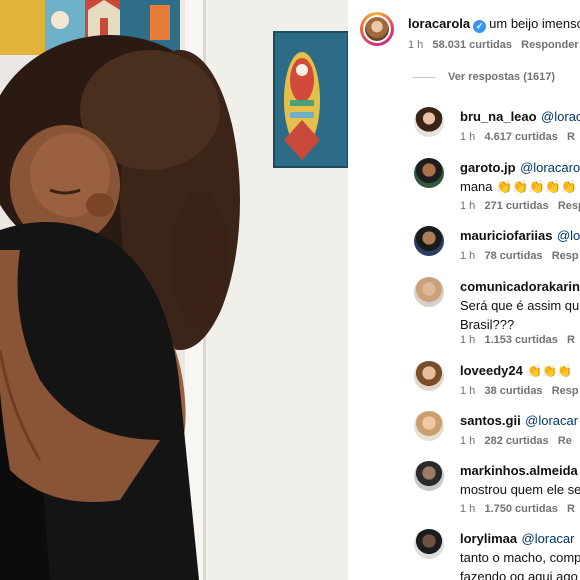 The width and height of the screenshot is (580, 580). What do you see at coordinates (520, 137) in the screenshot?
I see `comment-likes: 4.617 curtidas` at bounding box center [520, 137].